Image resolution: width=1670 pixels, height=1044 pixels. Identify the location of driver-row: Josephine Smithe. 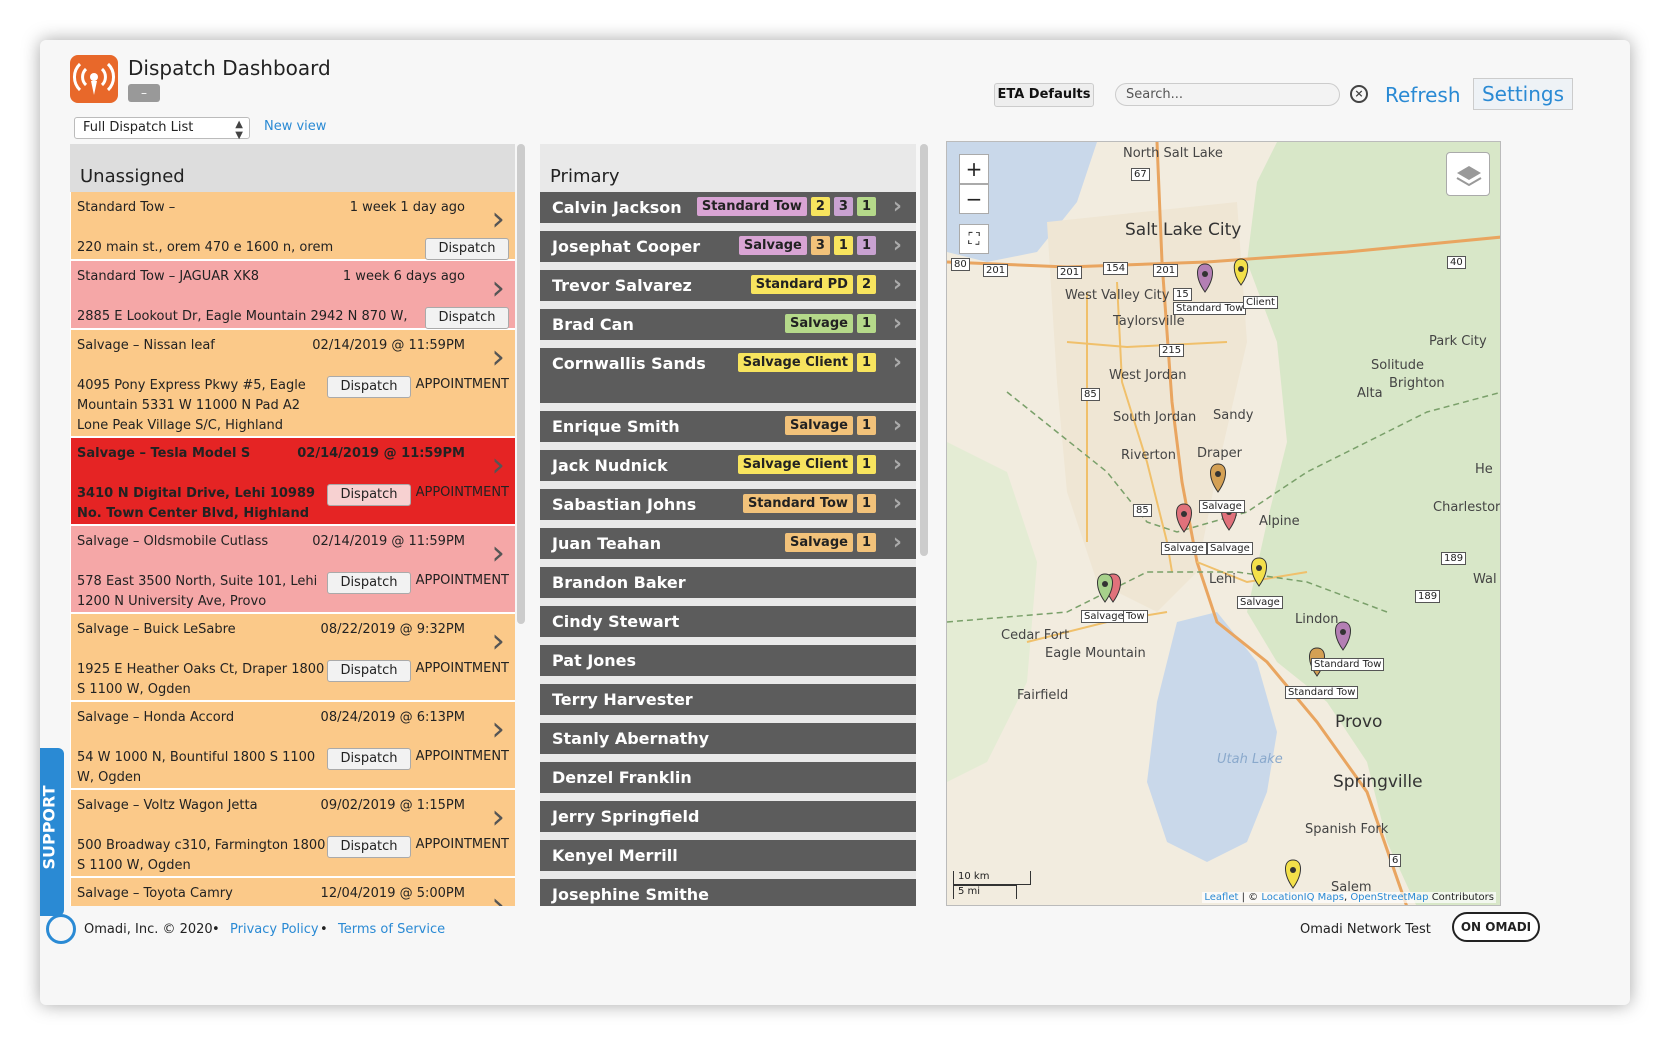
(728, 892).